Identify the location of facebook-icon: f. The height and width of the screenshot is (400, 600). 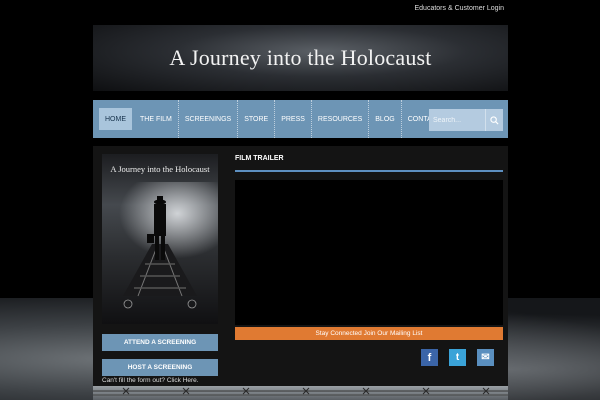
(429, 357).